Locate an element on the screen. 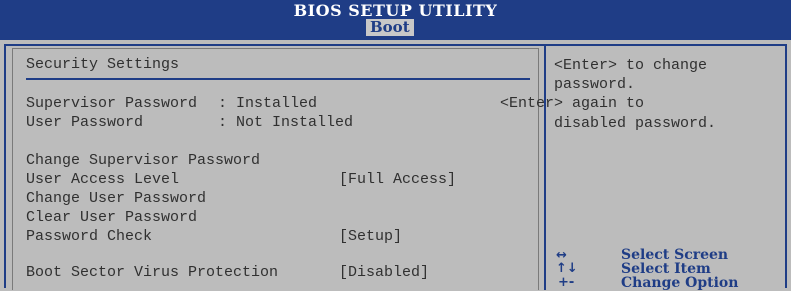 Image resolution: width=791 pixels, height=291 pixels. tab-boot: Boot is located at coordinates (390, 27).